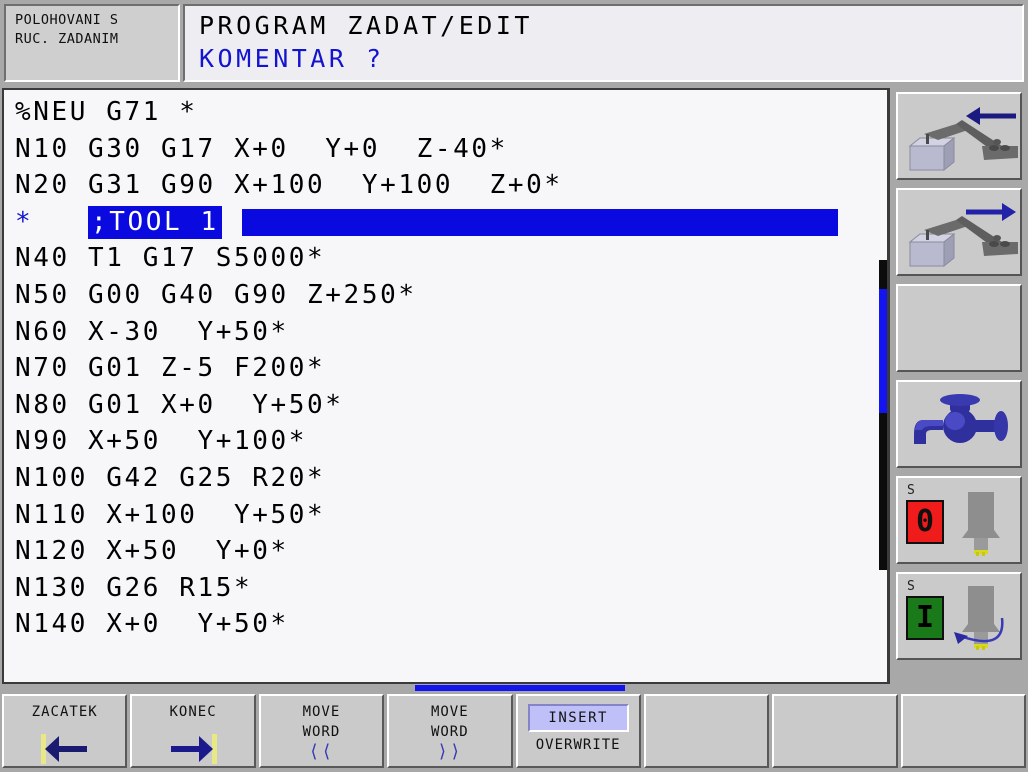 This screenshot has height=772, width=1028. What do you see at coordinates (152, 624) in the screenshot?
I see `program-line-text: N140 X+0 Y+50*` at bounding box center [152, 624].